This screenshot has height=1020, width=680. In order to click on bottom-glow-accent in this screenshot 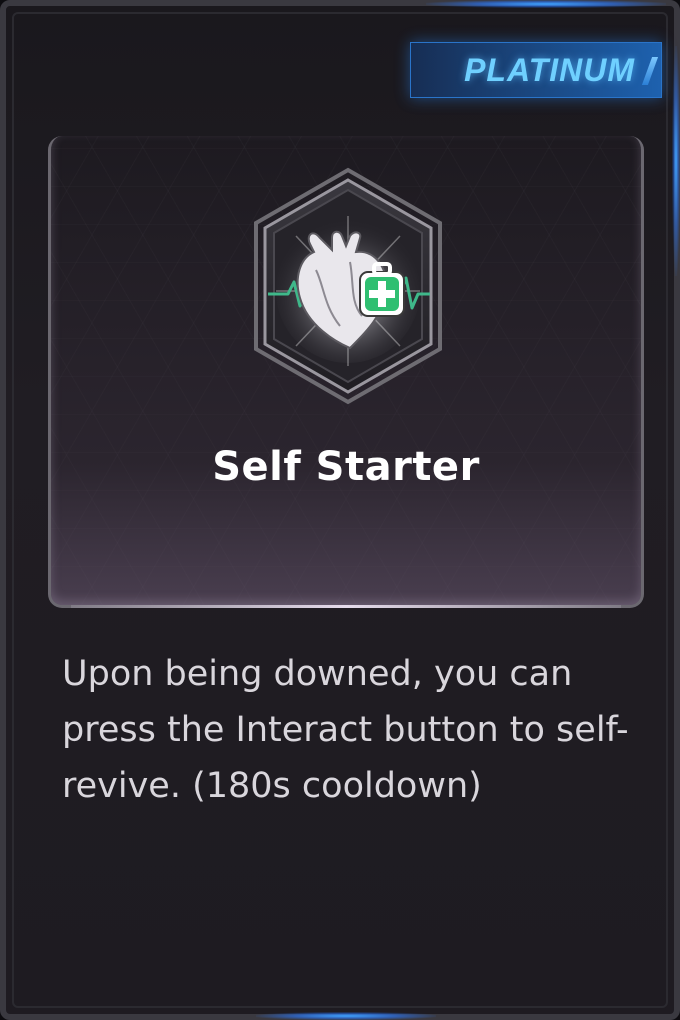, I will do `click(346, 1016)`.